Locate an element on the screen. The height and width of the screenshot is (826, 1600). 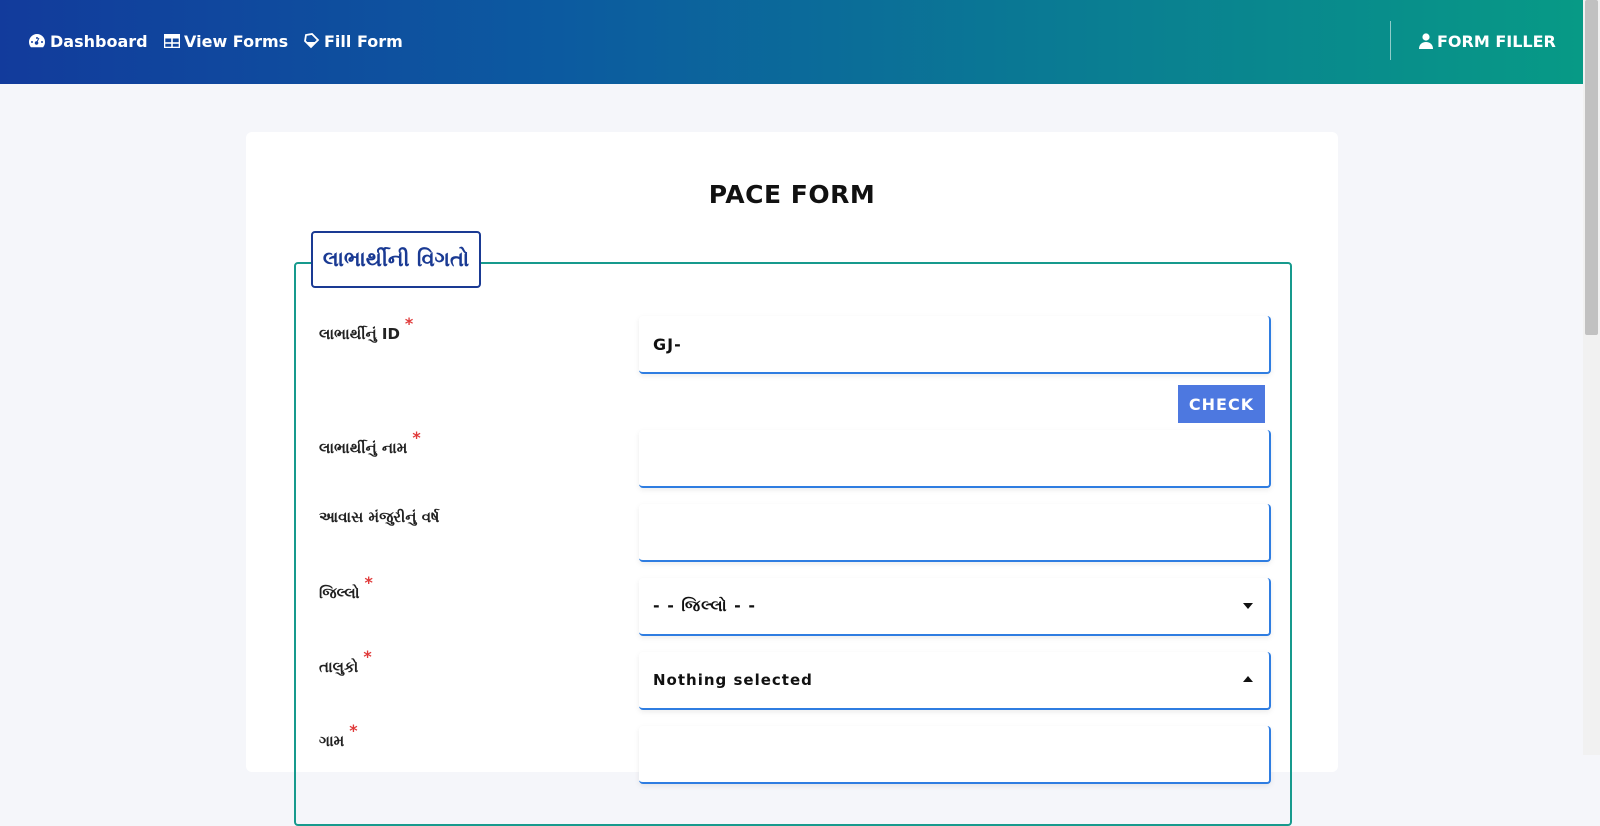
nav-user-menu: FORM FILLER is located at coordinates (1487, 41).